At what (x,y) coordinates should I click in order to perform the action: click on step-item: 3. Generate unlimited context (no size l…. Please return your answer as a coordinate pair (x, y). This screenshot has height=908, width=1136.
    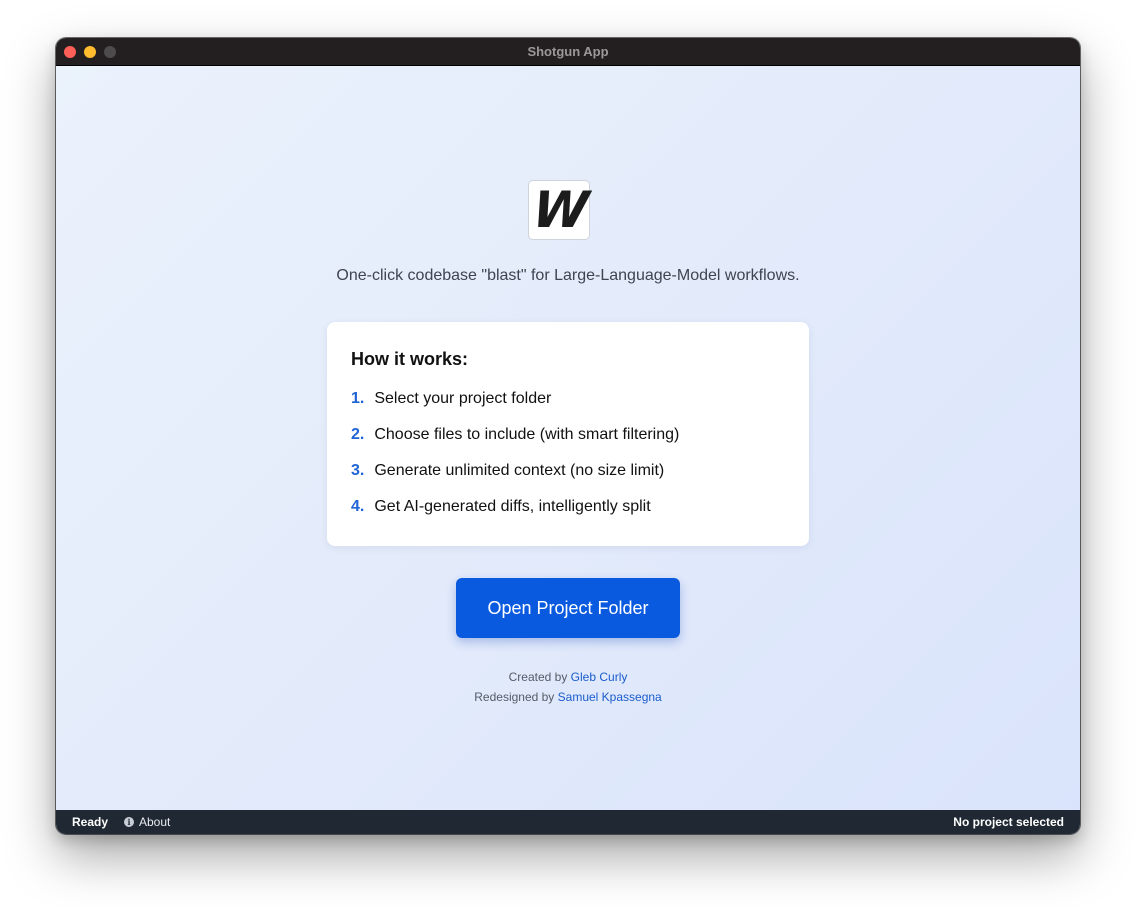
    Looking at the image, I should click on (515, 480).